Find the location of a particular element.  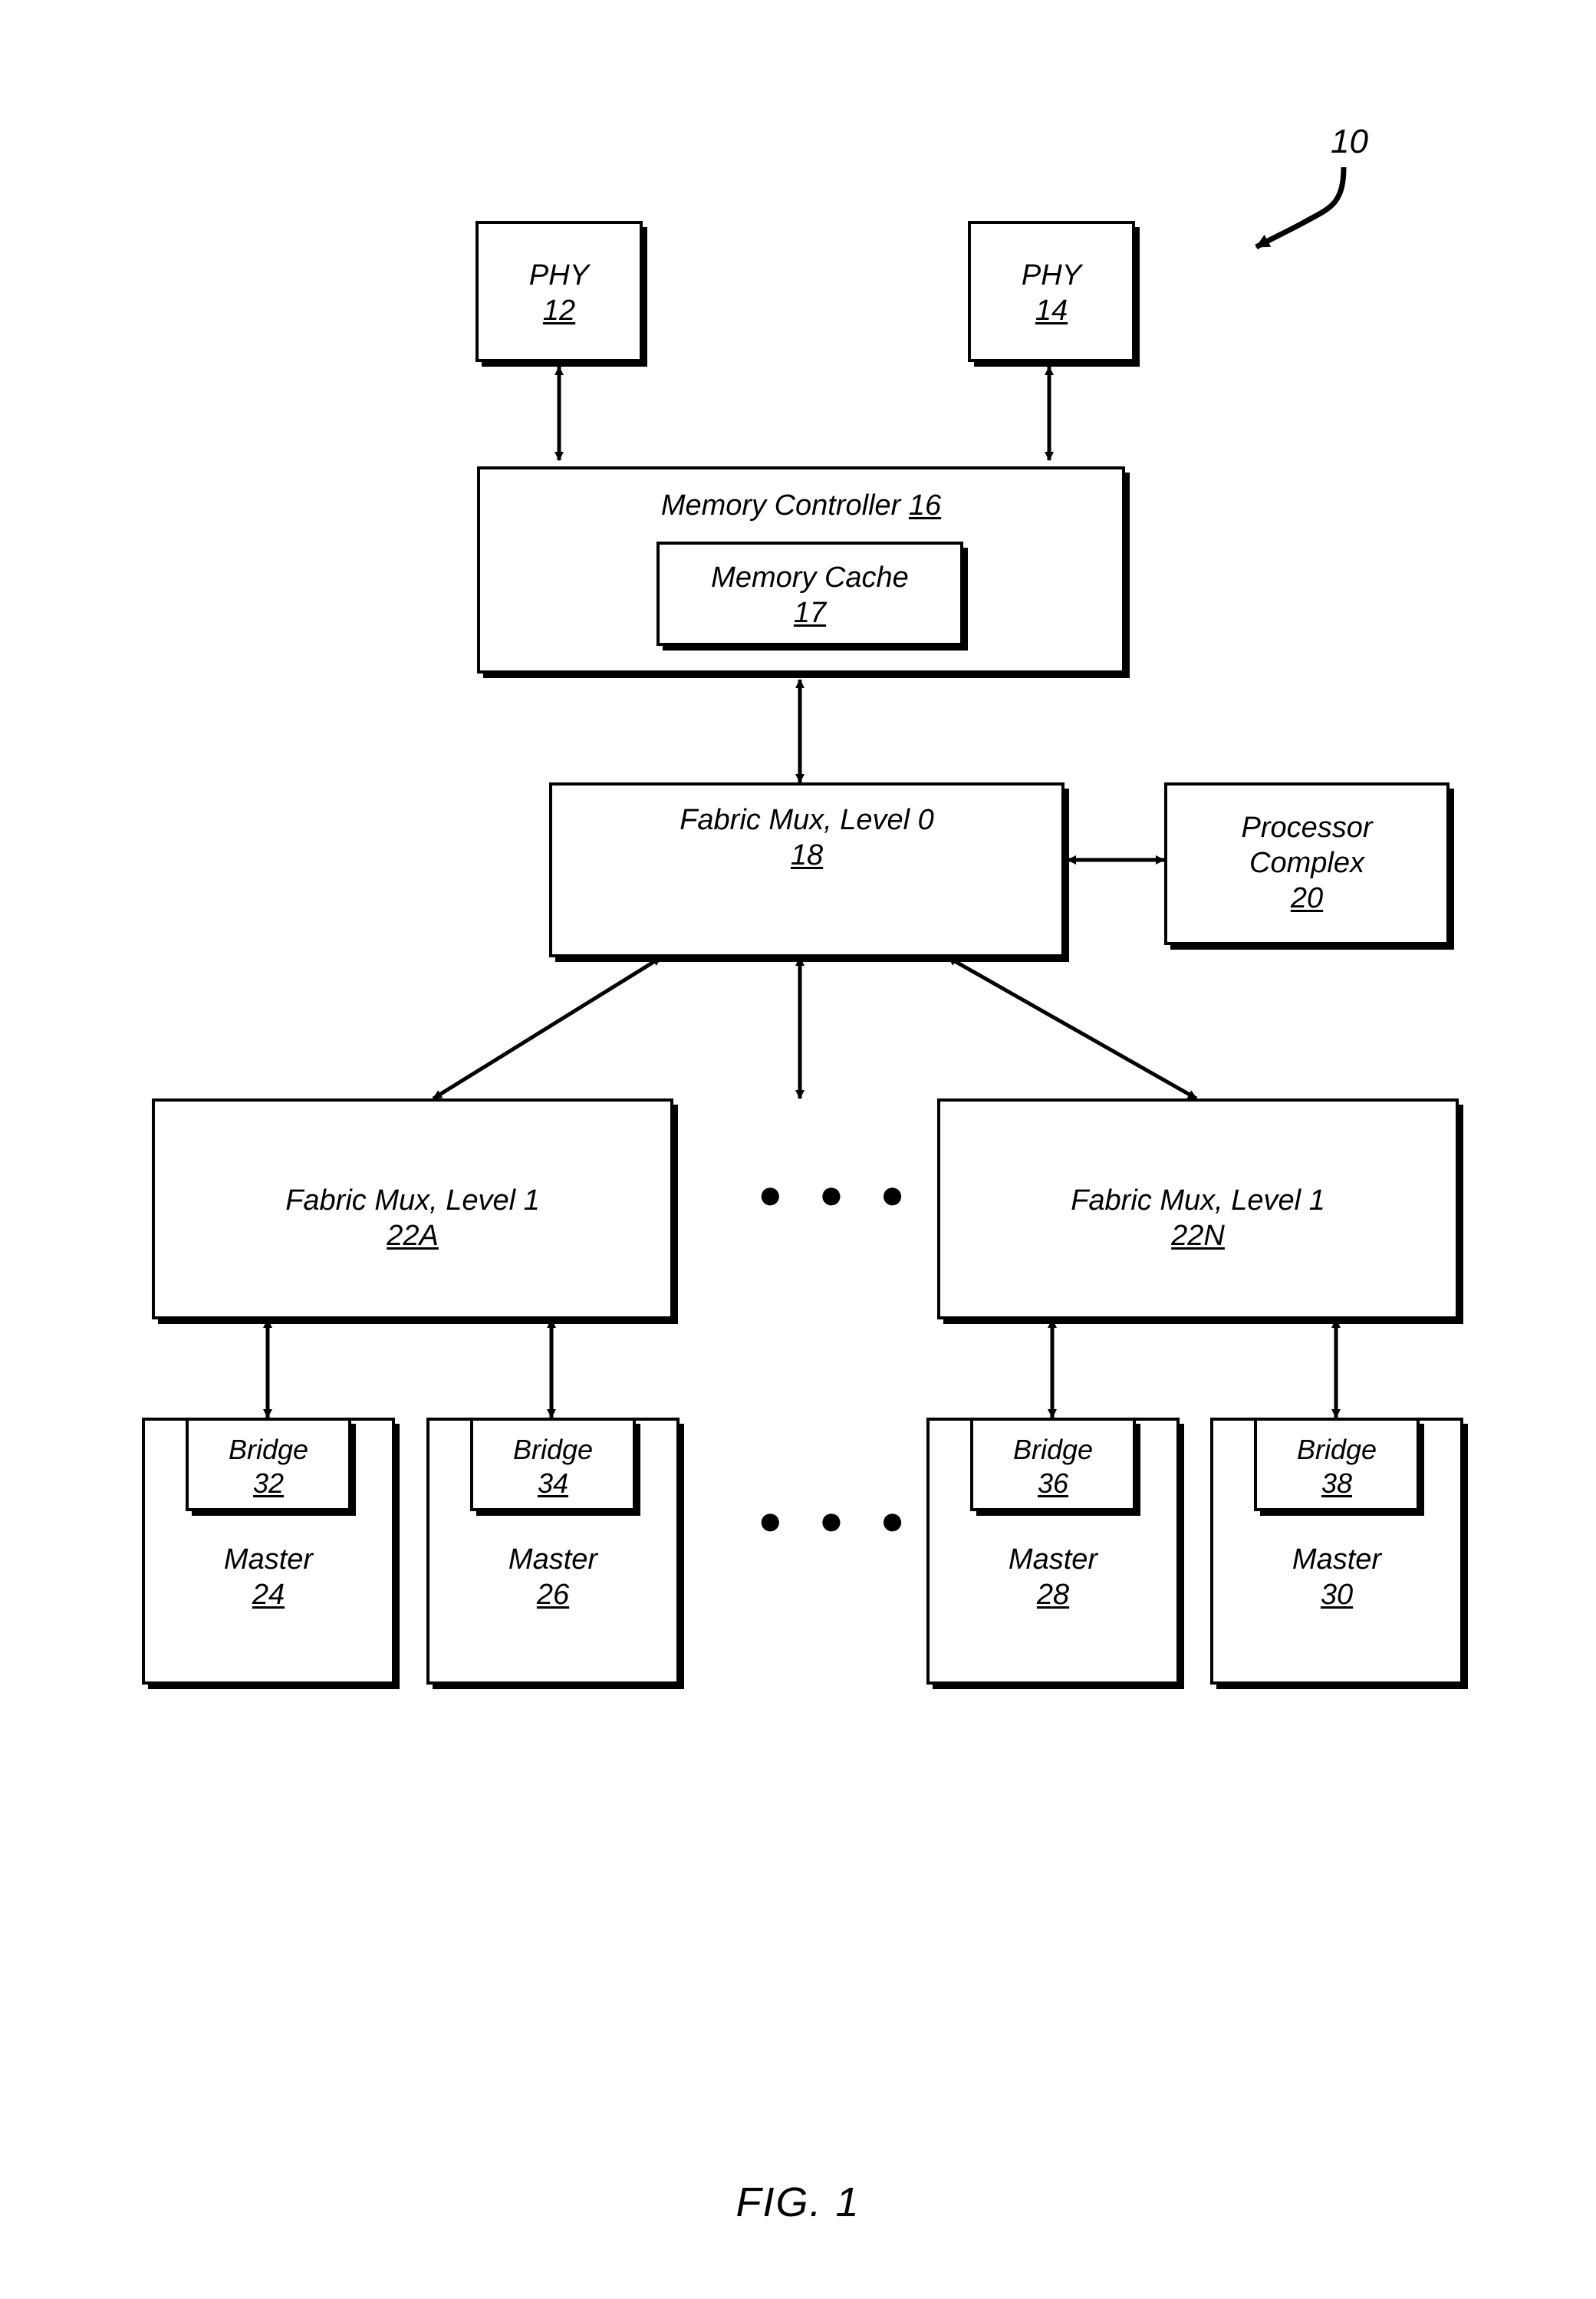

block-fabric-mux-level1-a: Fabric Mux, Level 1 22A is located at coordinates (412, 1209).